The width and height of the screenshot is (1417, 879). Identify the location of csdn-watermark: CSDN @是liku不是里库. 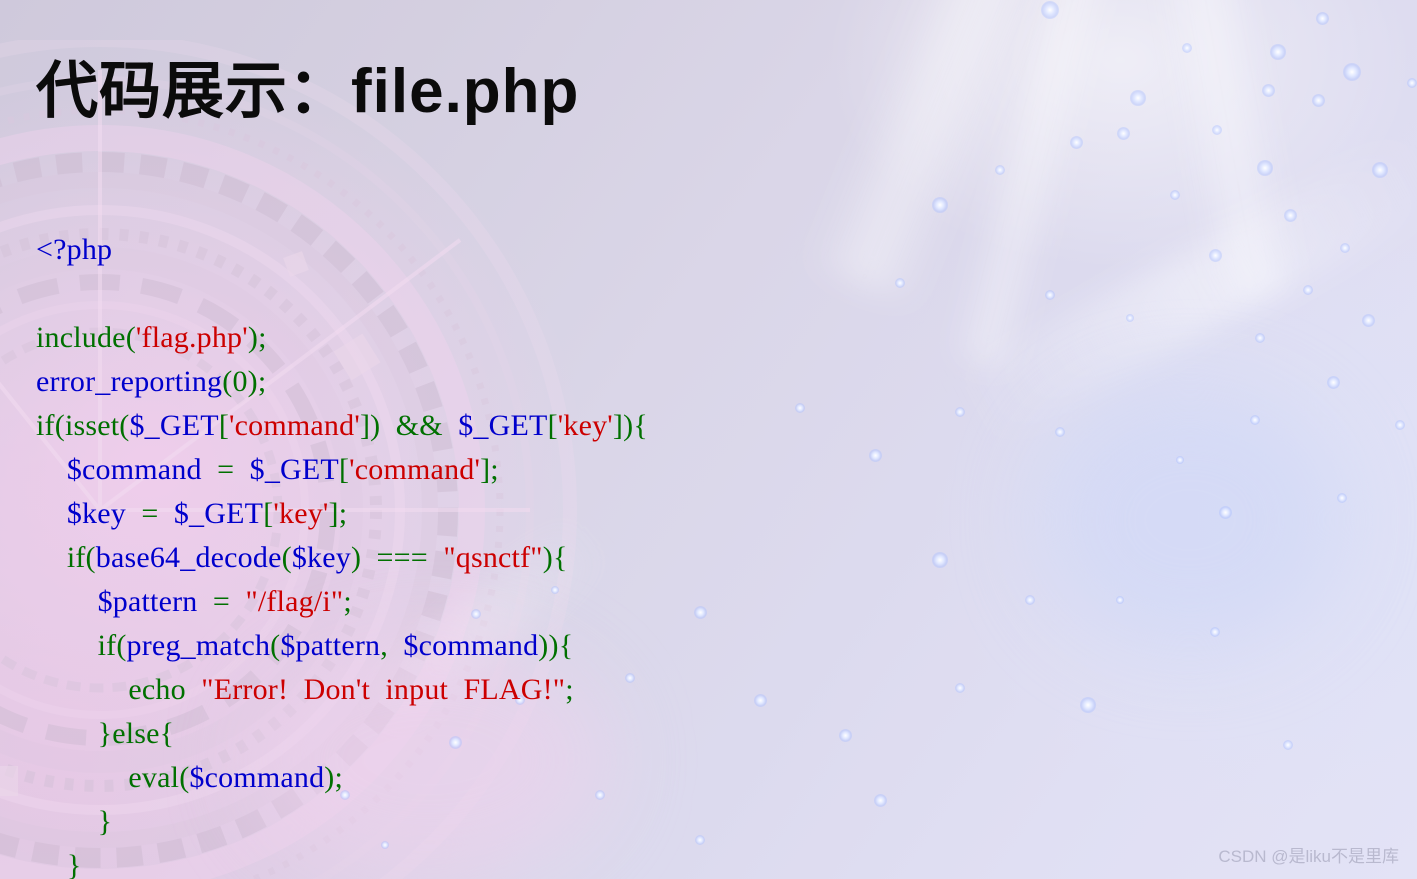
(1308, 856).